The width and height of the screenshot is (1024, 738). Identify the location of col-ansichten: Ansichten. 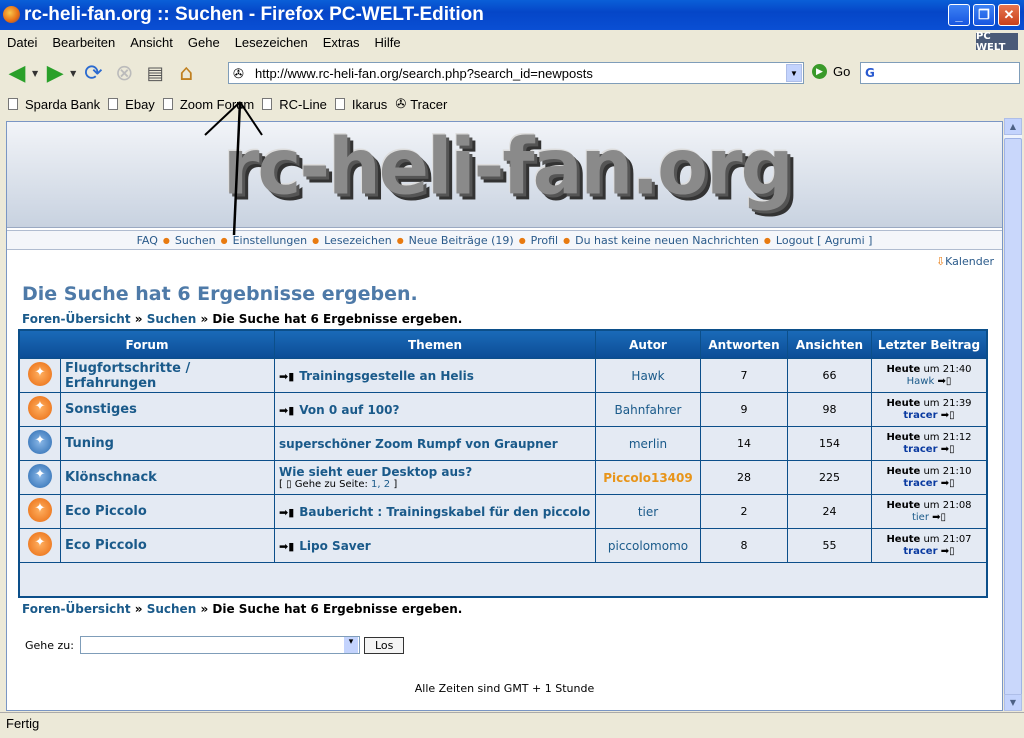
(829, 344).